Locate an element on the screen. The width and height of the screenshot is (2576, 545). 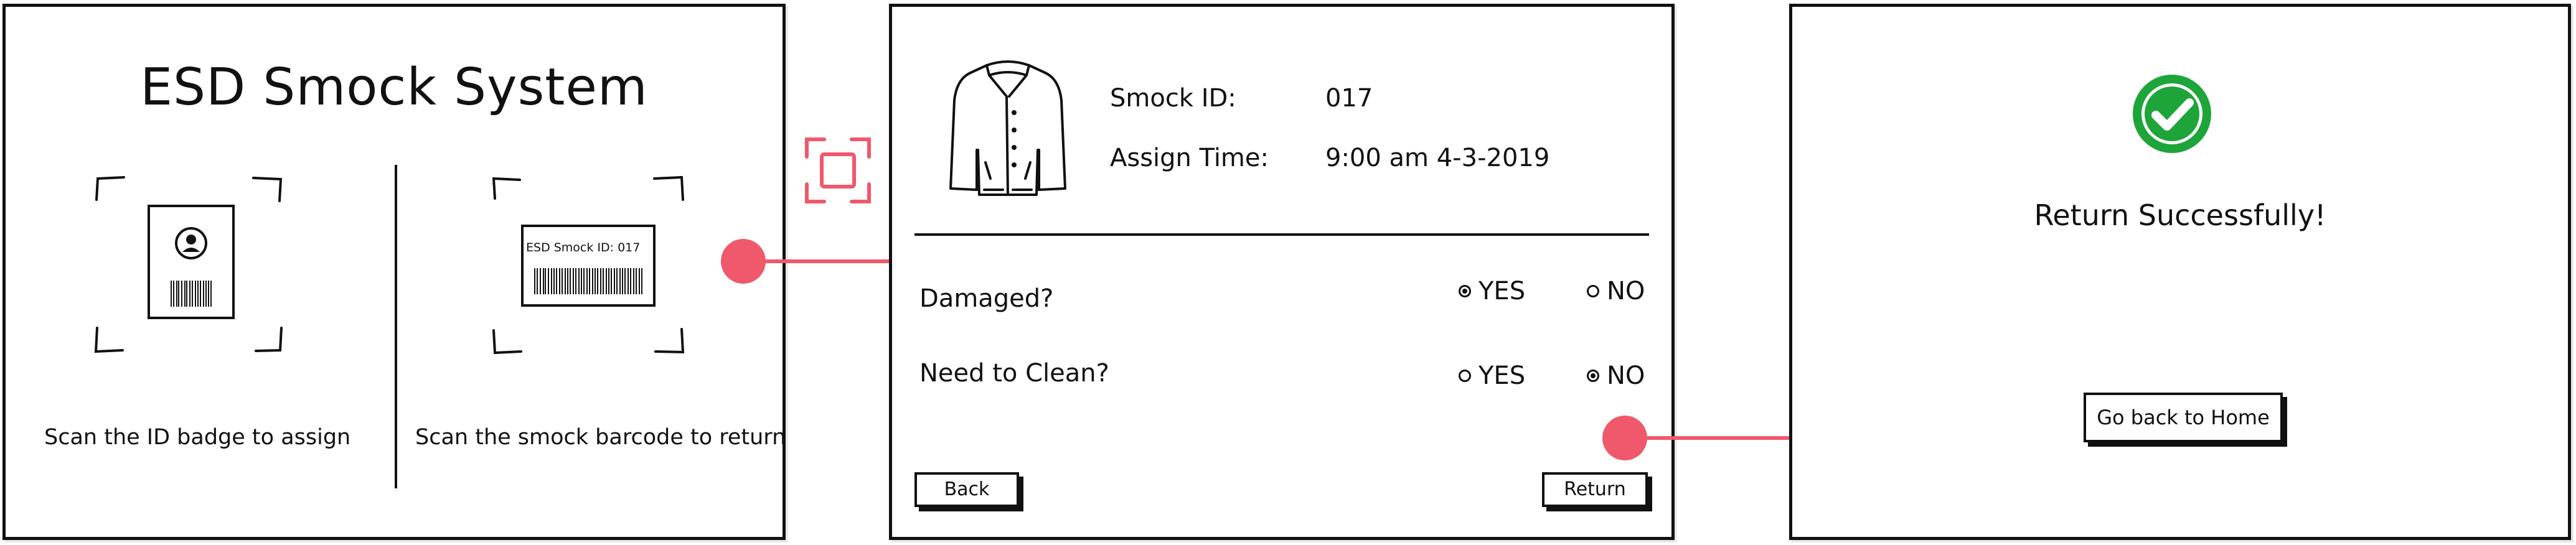
app-title: ESD Smock System is located at coordinates (394, 87).